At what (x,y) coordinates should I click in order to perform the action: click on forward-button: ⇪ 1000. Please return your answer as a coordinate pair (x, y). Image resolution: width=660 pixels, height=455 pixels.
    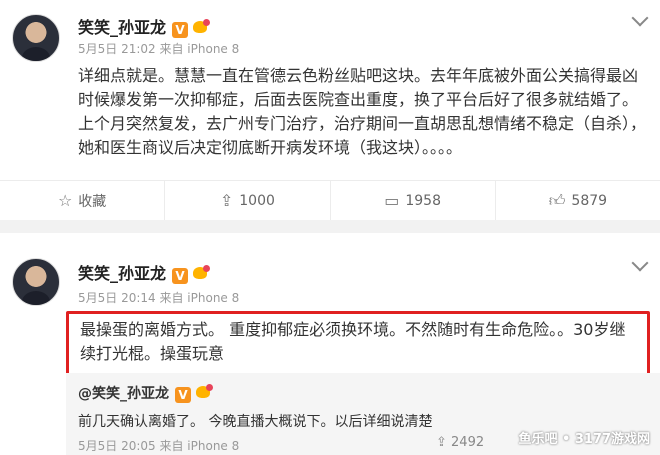
    Looking at the image, I should click on (248, 200).